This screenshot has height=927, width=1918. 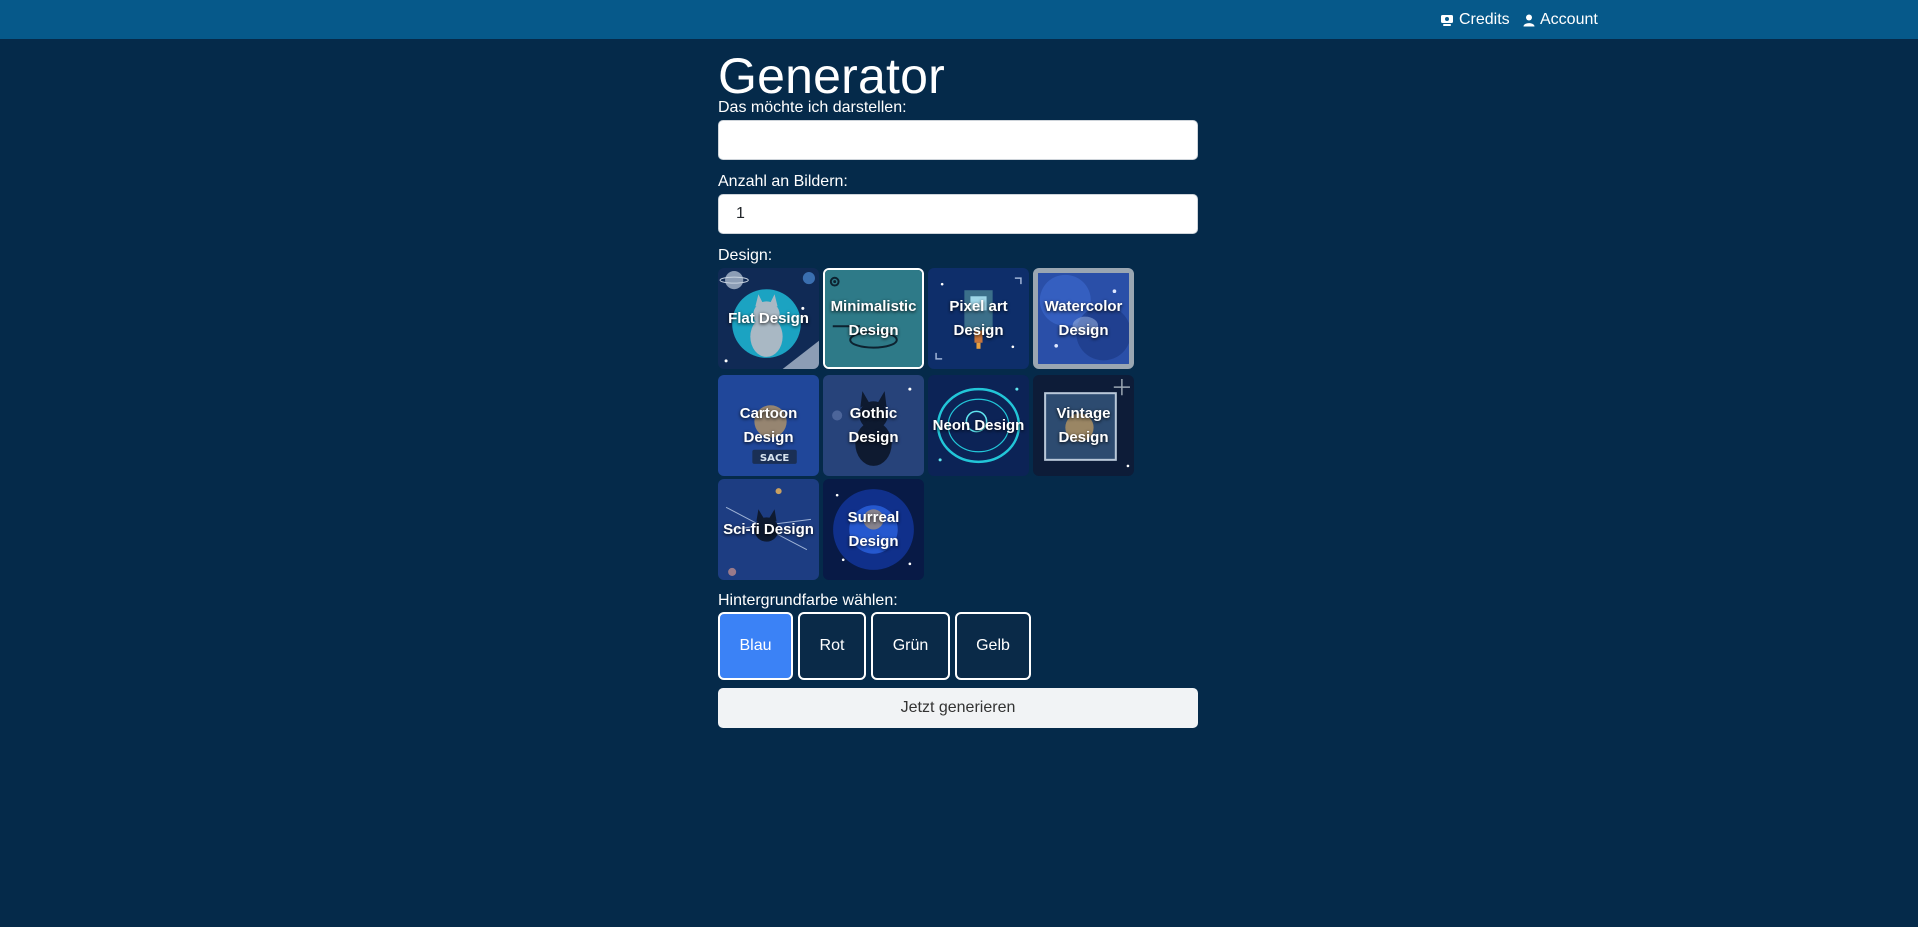 I want to click on design-tile-sci-fi: Sci-fi Design, so click(x=768, y=529).